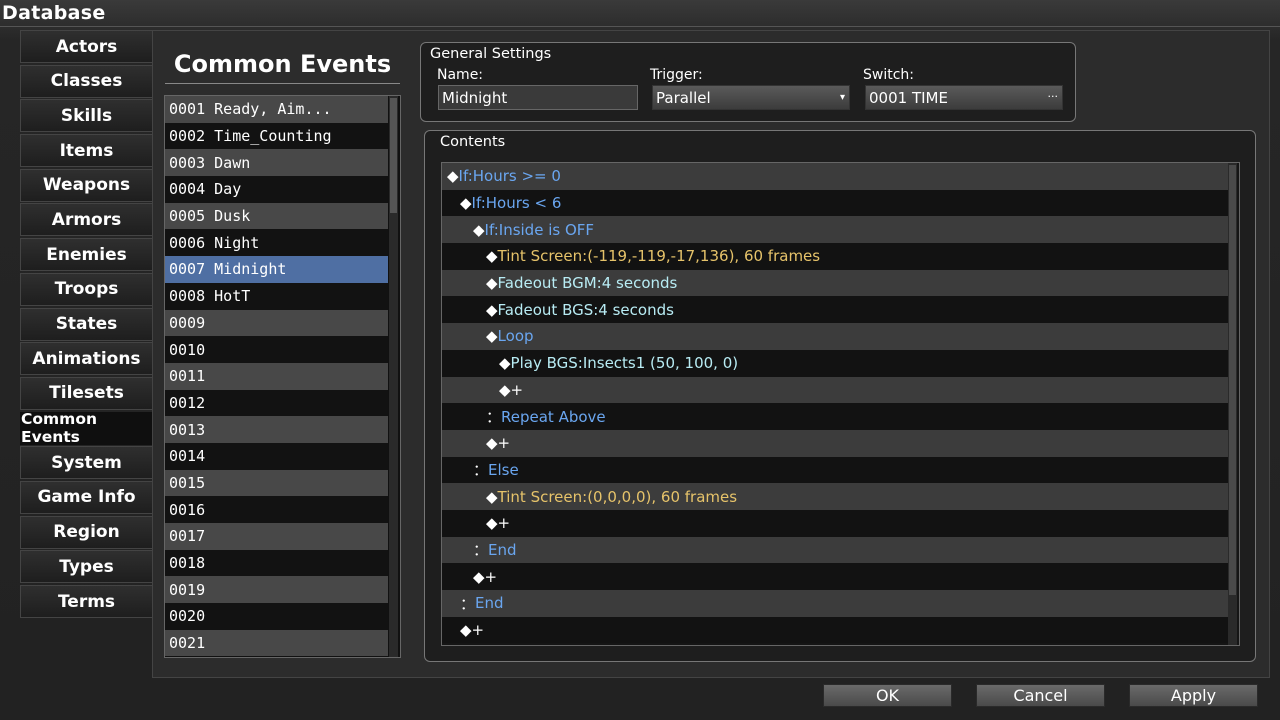 The width and height of the screenshot is (1280, 720). Describe the element at coordinates (887, 695) in the screenshot. I see `ok-button: OK` at that location.